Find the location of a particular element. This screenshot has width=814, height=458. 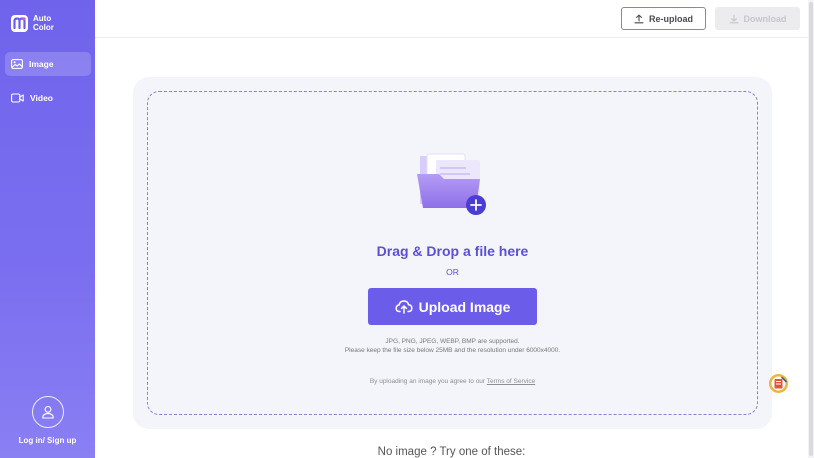

sidebar: Auto Color Image Video Log in/ Sign up is located at coordinates (47, 229).